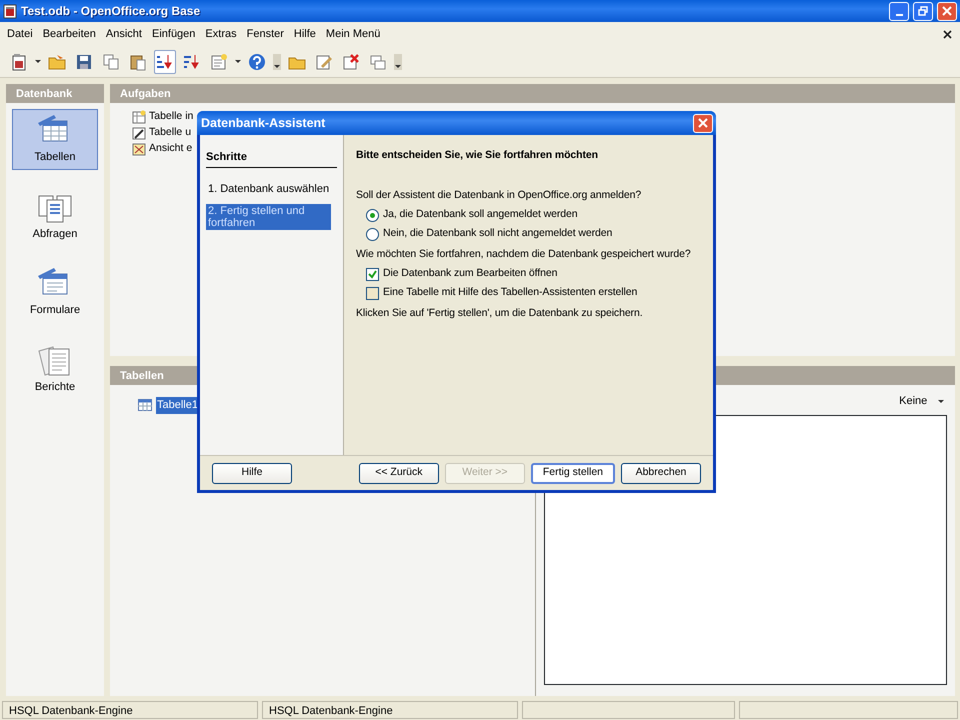 The image size is (960, 720). I want to click on menu-item: Datei, so click(20, 34).